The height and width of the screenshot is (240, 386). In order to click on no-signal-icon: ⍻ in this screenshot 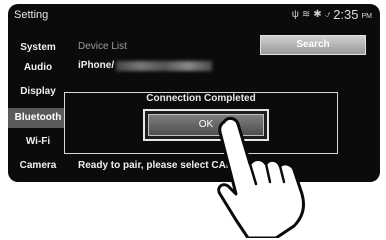, I will do `click(327, 14)`.